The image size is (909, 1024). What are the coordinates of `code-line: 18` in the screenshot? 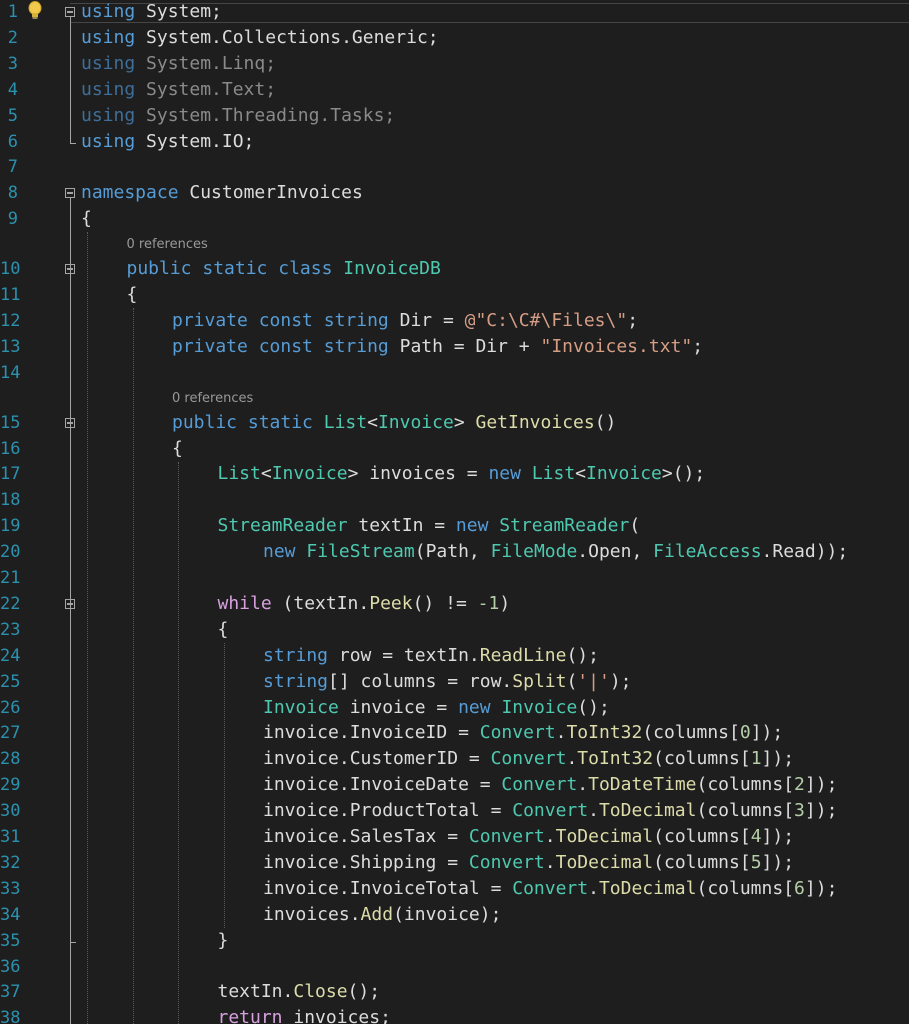 It's located at (454, 500).